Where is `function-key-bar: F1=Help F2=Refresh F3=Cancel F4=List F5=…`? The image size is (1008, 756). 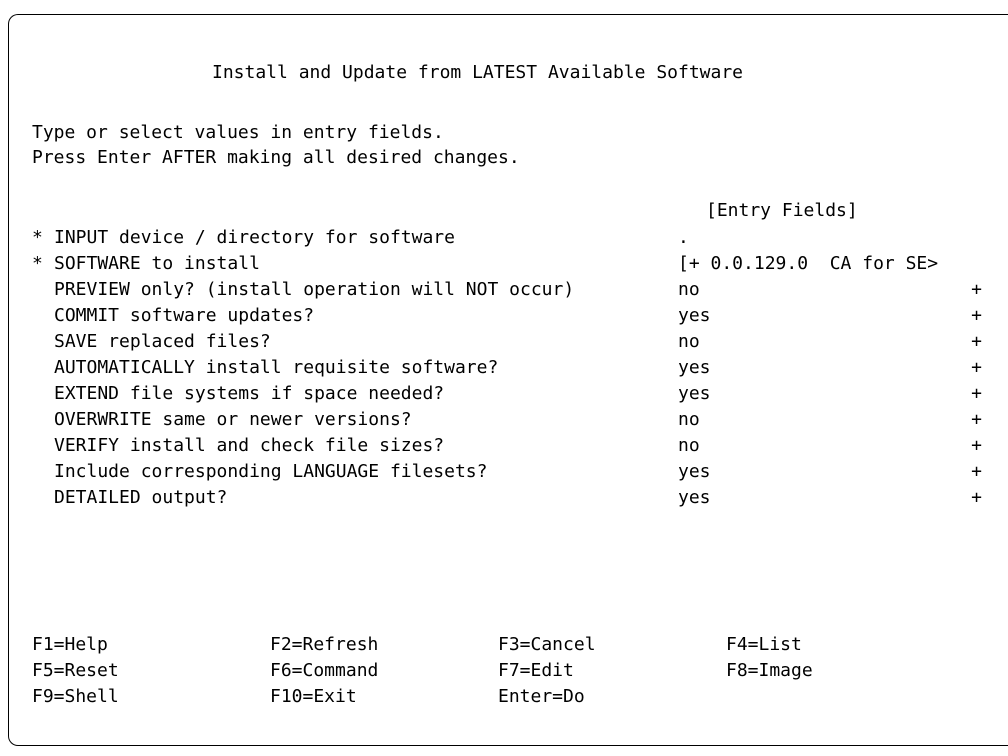
function-key-bar: F1=Help F2=Refresh F3=Cancel F4=List F5=… is located at coordinates (482, 671).